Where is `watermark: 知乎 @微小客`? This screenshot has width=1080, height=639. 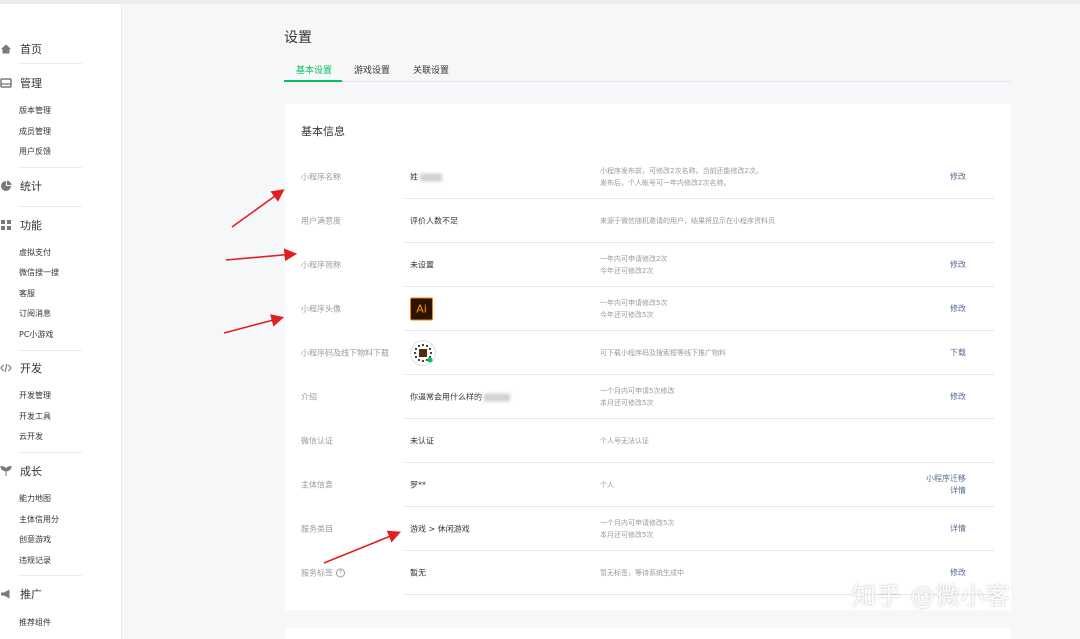 watermark: 知乎 @微小客 is located at coordinates (931, 596).